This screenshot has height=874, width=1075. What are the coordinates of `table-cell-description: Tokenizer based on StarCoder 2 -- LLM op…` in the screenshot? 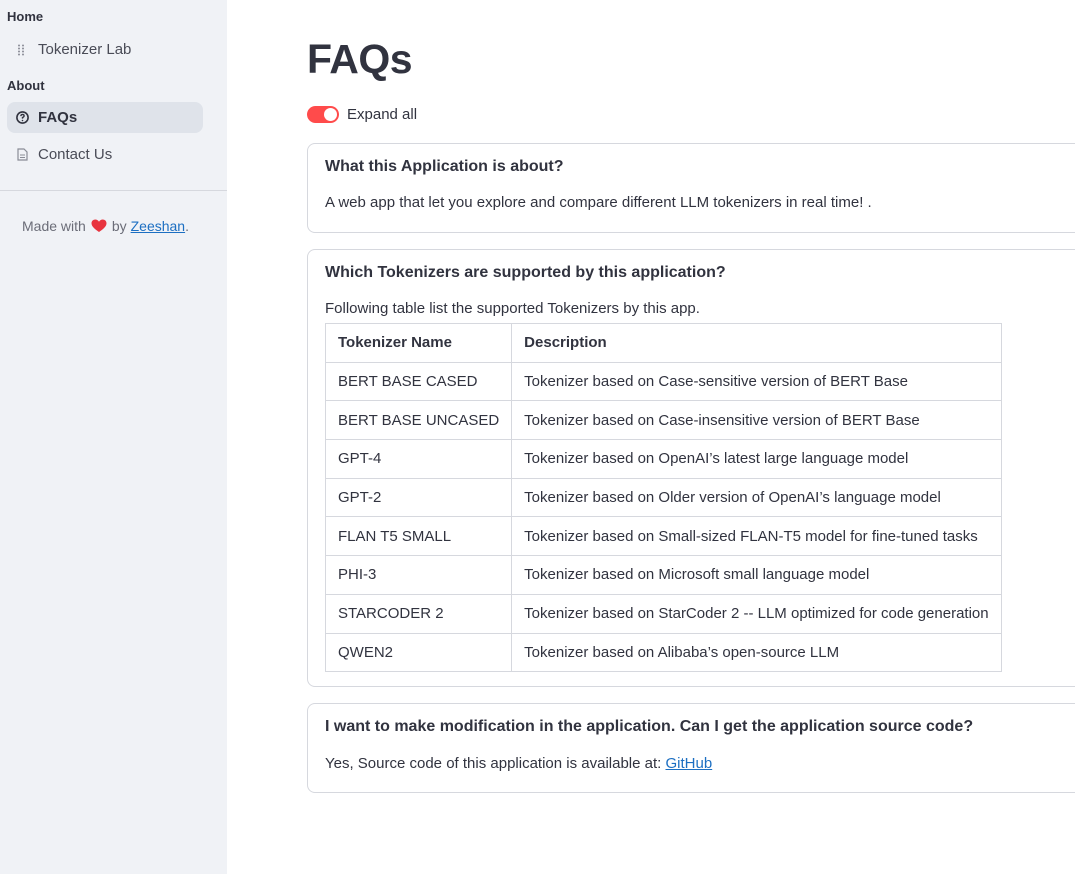 It's located at (756, 613).